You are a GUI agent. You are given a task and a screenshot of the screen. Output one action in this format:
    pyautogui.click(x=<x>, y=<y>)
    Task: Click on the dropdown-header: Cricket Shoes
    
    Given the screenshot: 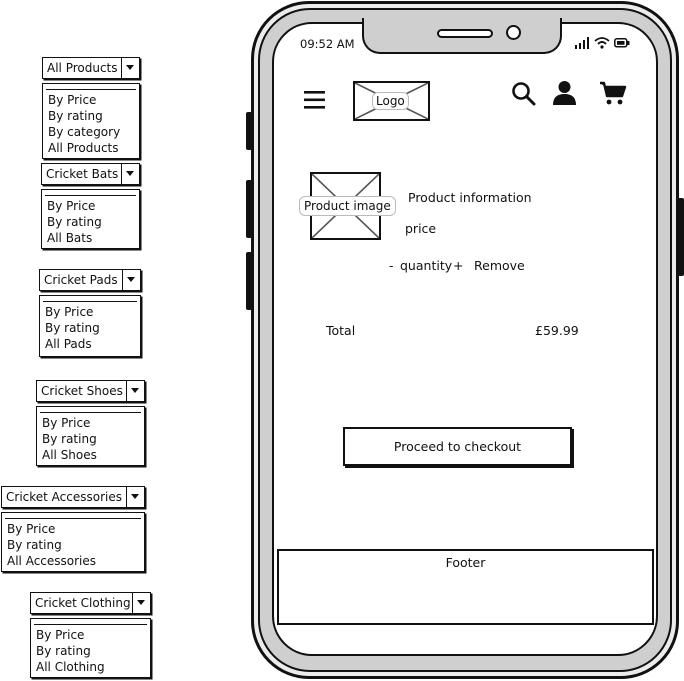 What is the action you would take?
    pyautogui.click(x=90, y=391)
    